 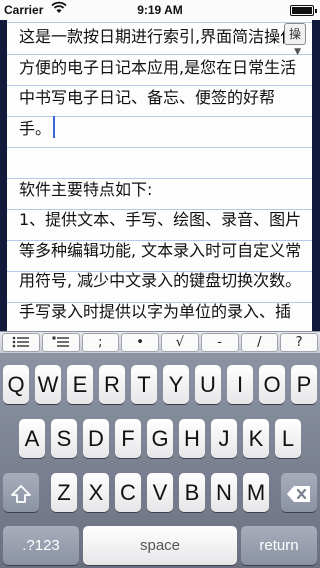 I want to click on semicolon-key: ;, so click(x=100, y=342).